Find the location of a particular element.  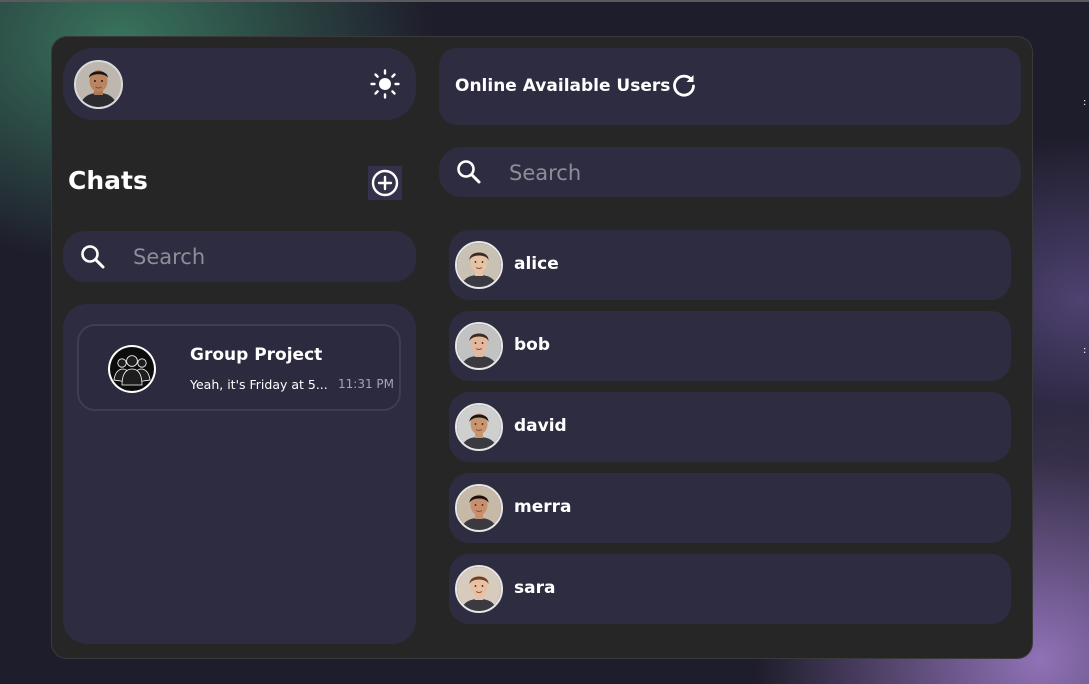

refresh-button is located at coordinates (684, 86).